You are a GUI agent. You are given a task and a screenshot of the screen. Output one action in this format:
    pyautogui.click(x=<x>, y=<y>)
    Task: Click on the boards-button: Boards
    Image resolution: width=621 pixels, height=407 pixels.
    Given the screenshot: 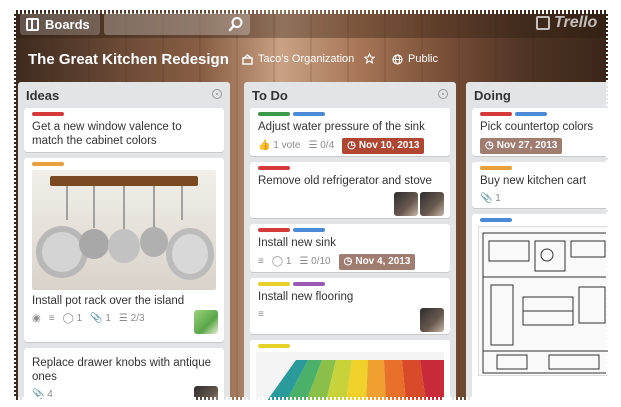 What is the action you would take?
    pyautogui.click(x=60, y=24)
    